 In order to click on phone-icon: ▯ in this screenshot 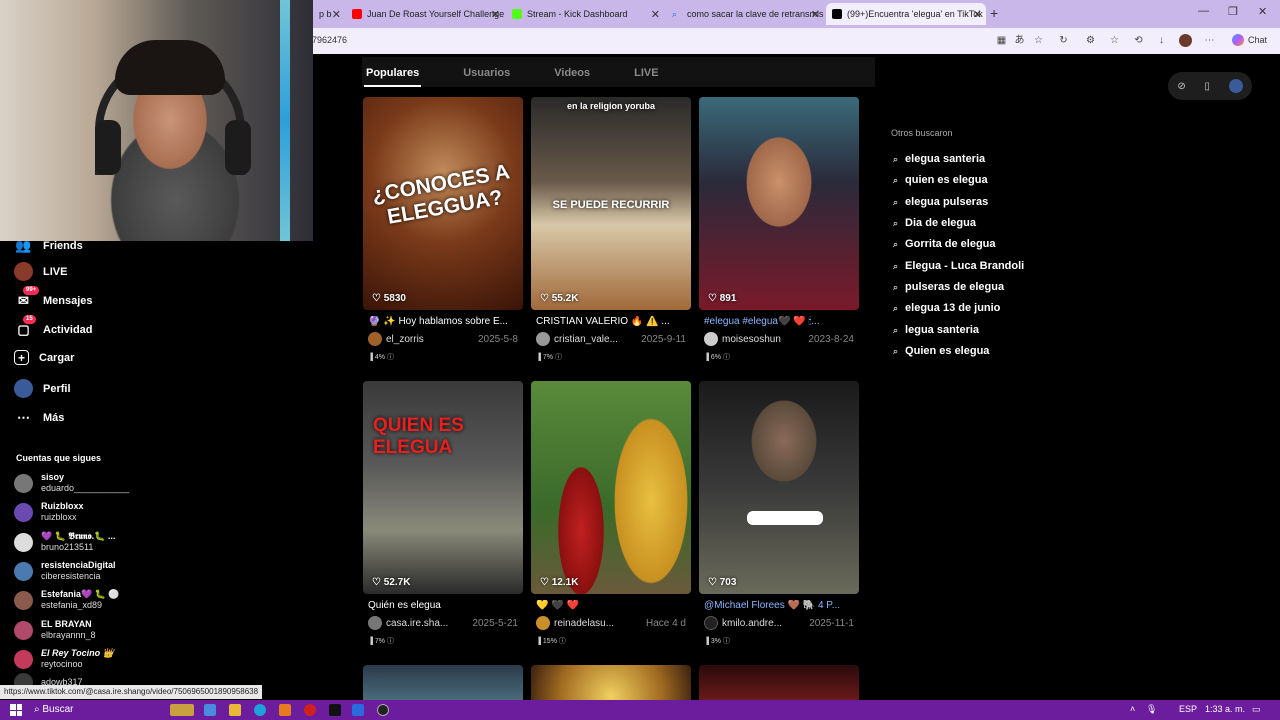, I will do `click(1207, 86)`.